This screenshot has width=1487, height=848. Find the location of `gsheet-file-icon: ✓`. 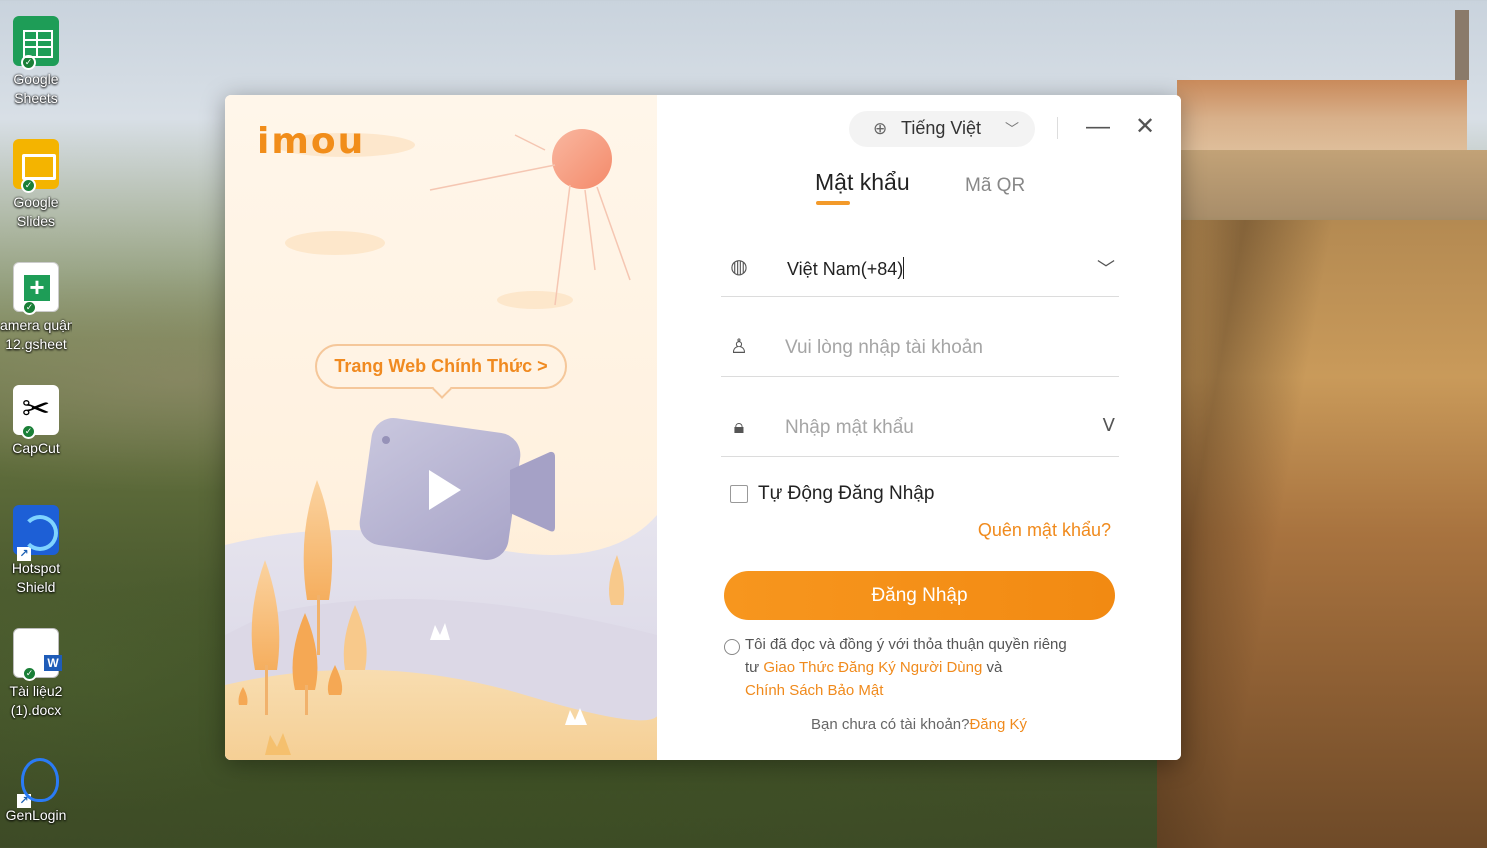

gsheet-file-icon: ✓ is located at coordinates (36, 288).